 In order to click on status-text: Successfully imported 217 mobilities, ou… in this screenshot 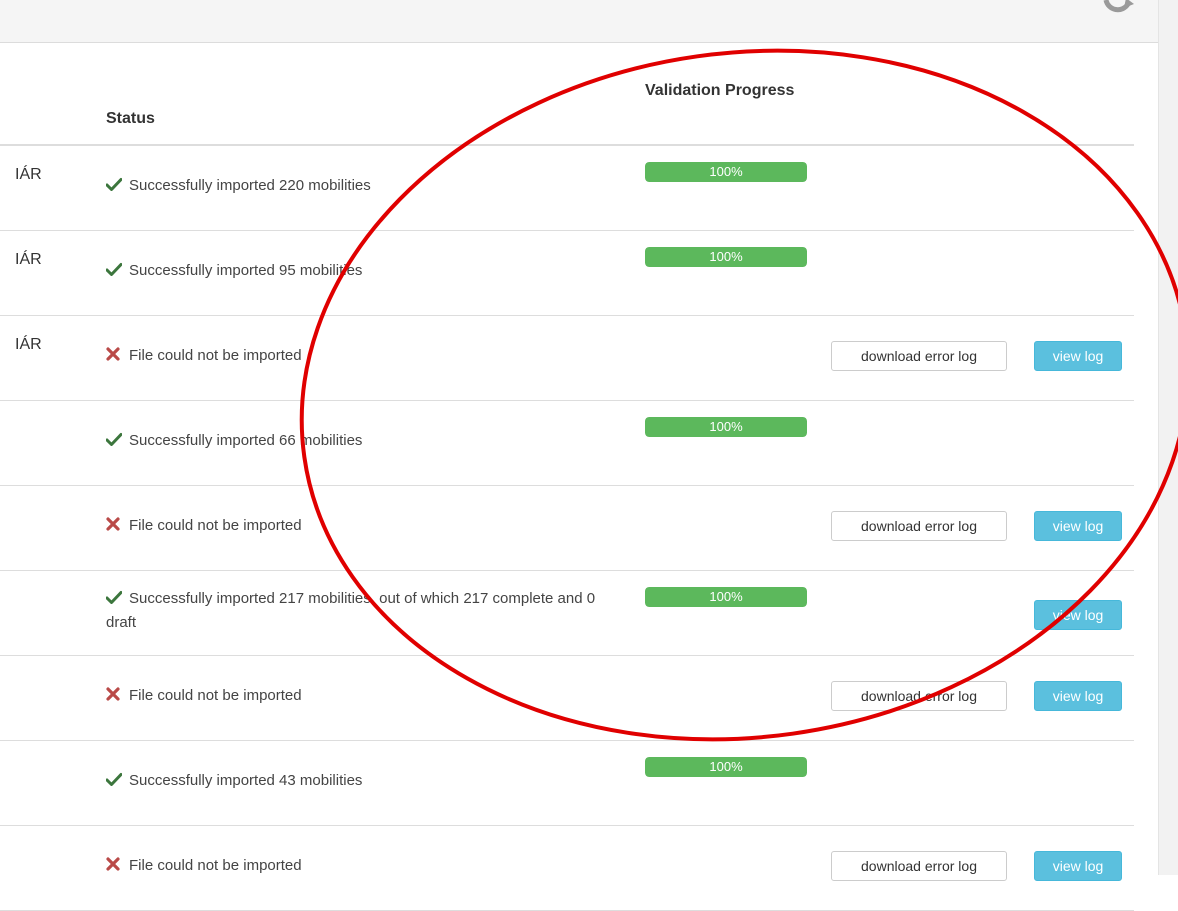, I will do `click(351, 610)`.